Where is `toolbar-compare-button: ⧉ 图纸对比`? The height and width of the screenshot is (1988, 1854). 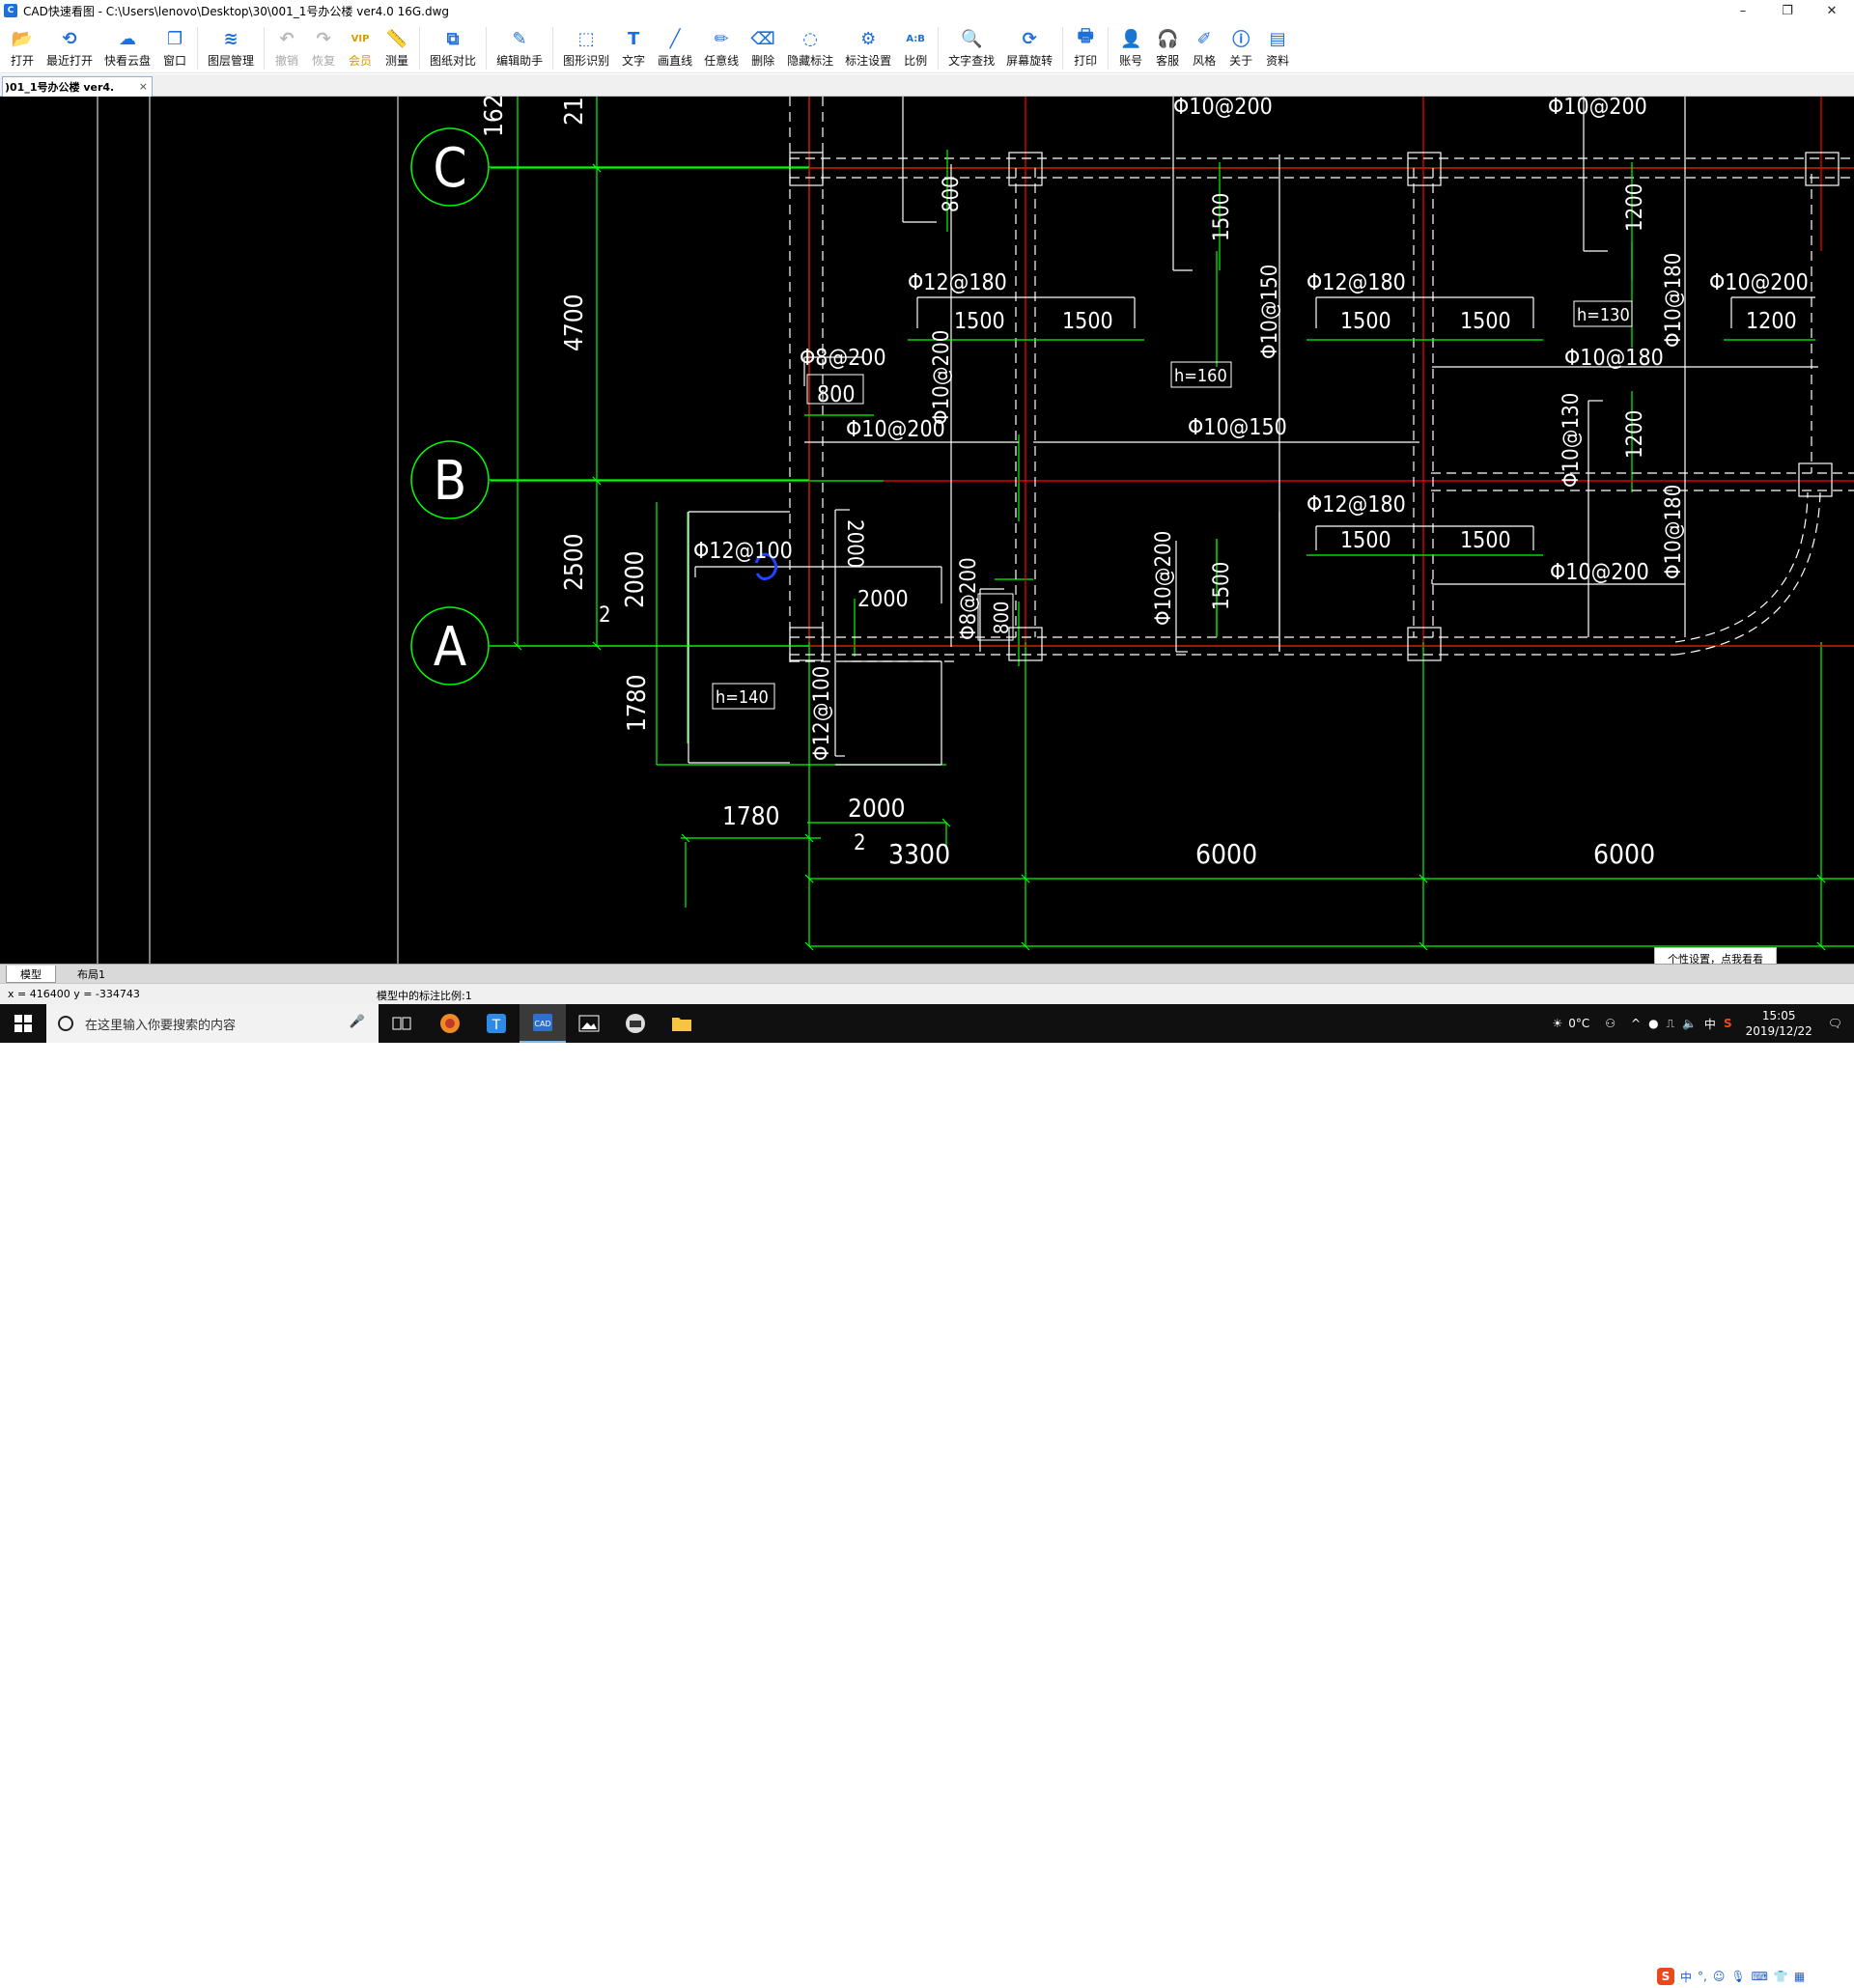 toolbar-compare-button: ⧉ 图纸对比 is located at coordinates (453, 47).